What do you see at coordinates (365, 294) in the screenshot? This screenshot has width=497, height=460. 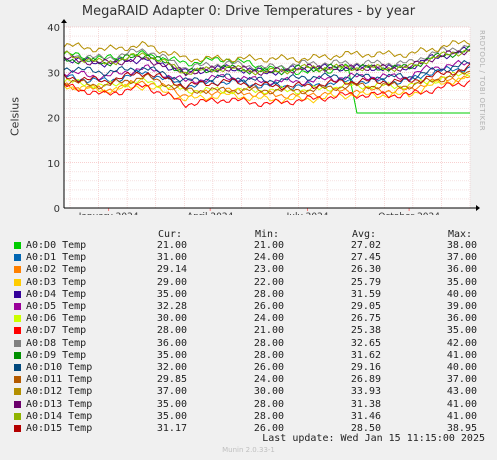 I see `legend-value-avg: 31.59` at bounding box center [365, 294].